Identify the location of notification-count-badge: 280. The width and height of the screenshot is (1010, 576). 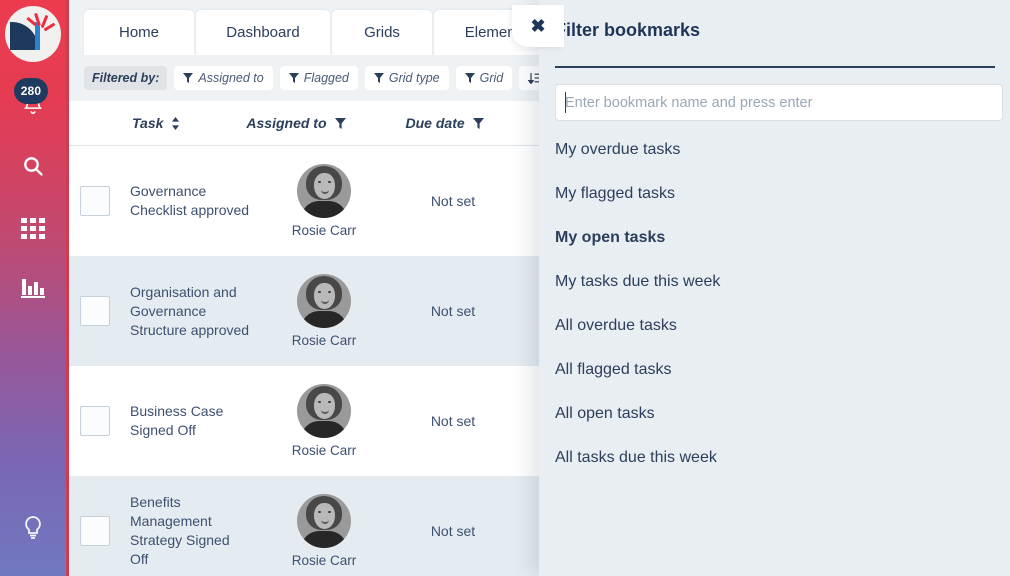
(31, 91).